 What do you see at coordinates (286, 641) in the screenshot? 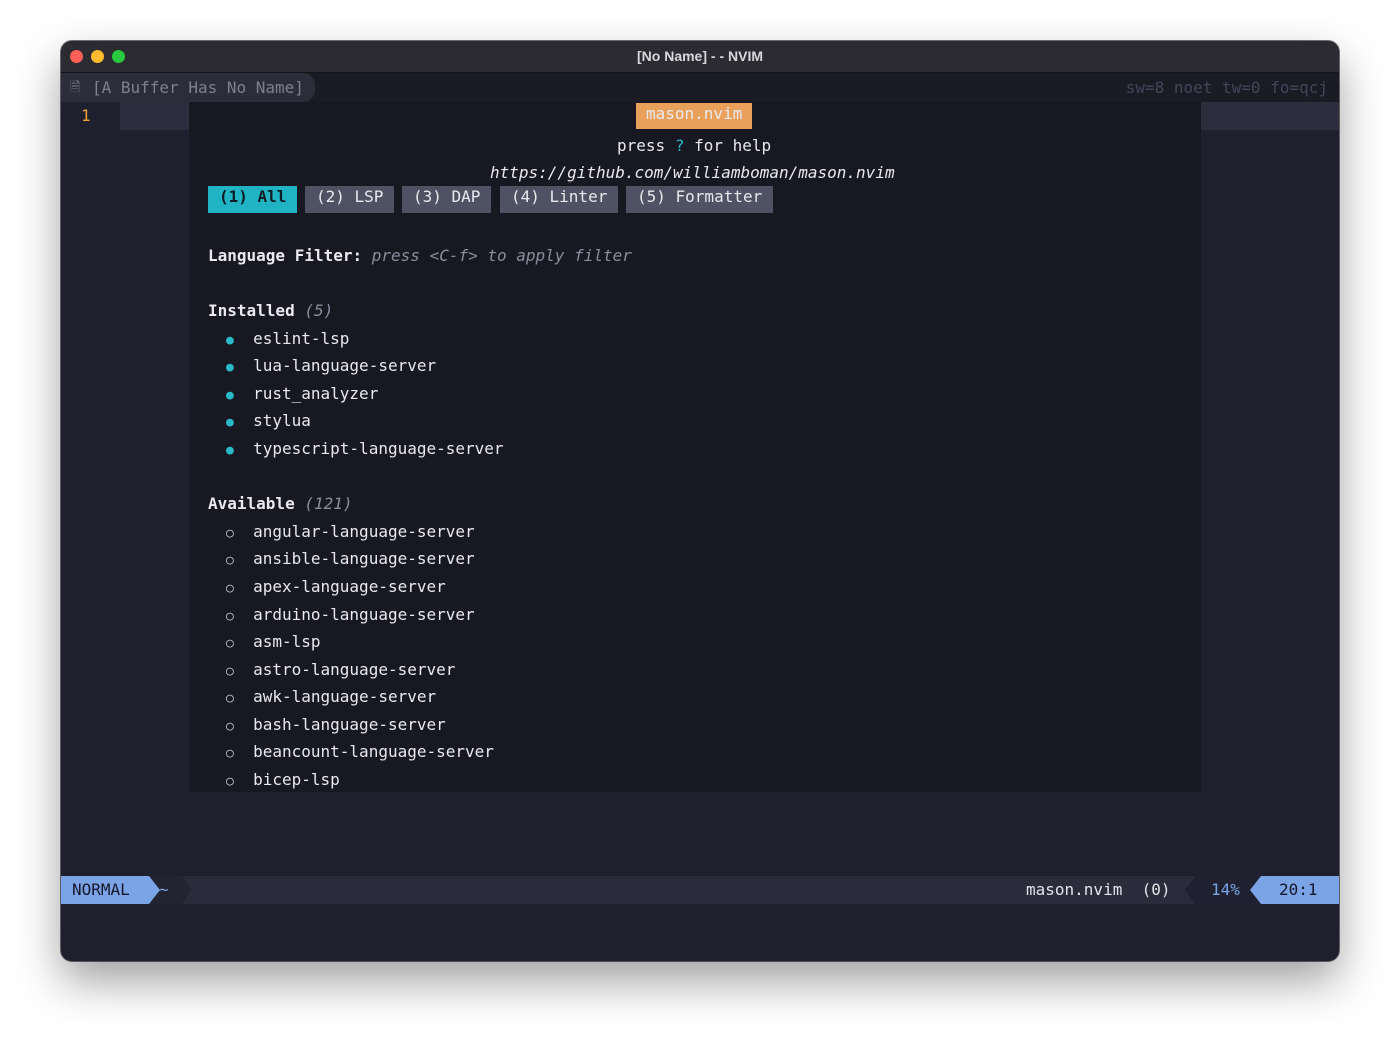
I see `package-name: asm-lsp` at bounding box center [286, 641].